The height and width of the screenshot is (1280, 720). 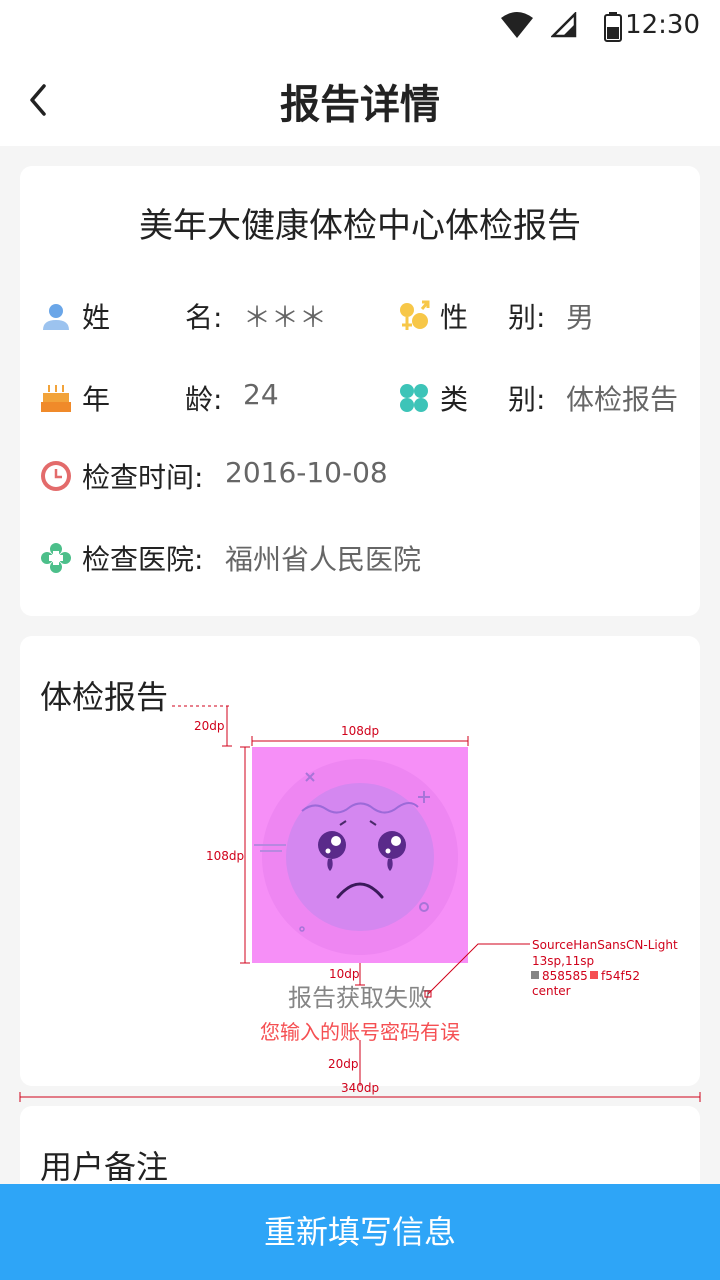 I want to click on annot-gap-mid: 10dp, so click(x=344, y=974).